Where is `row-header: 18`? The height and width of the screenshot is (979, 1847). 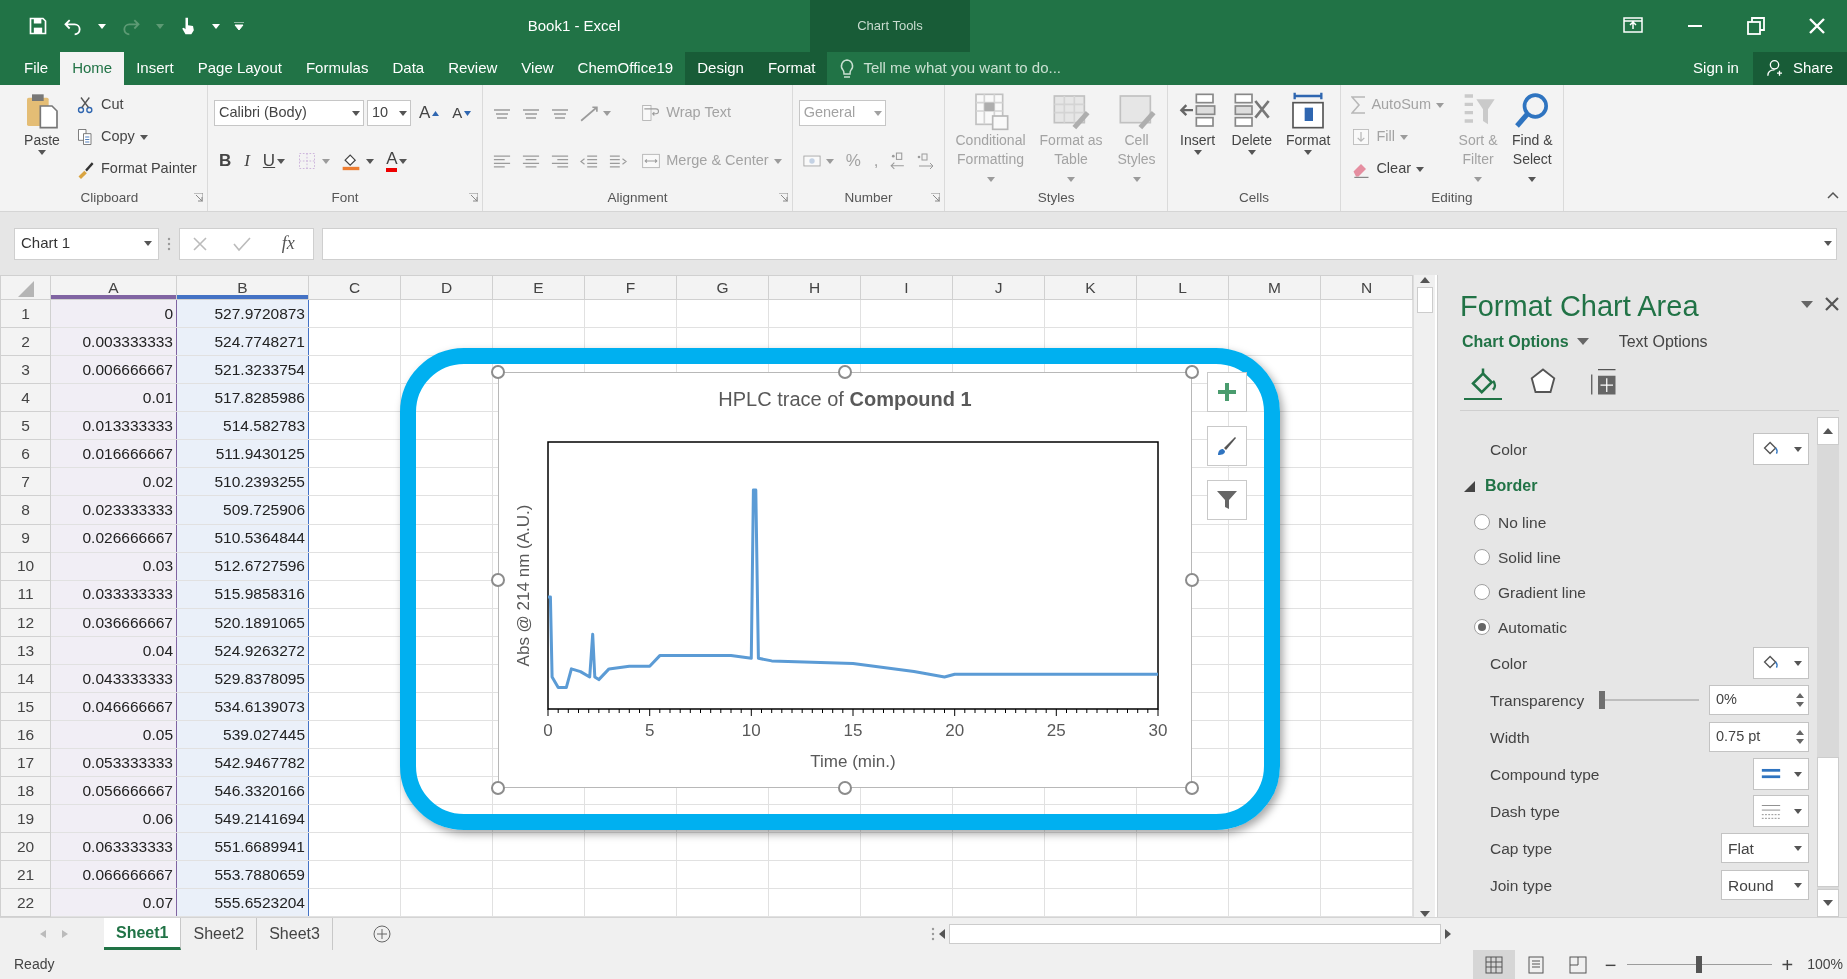
row-header: 18 is located at coordinates (25, 790).